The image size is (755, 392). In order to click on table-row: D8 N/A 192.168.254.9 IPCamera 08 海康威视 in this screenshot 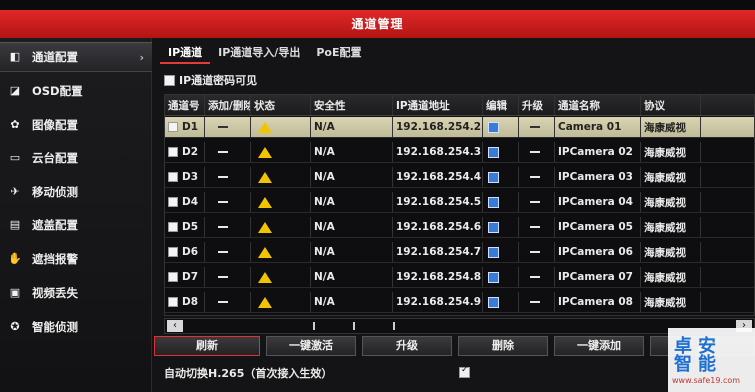, I will do `click(459, 302)`.